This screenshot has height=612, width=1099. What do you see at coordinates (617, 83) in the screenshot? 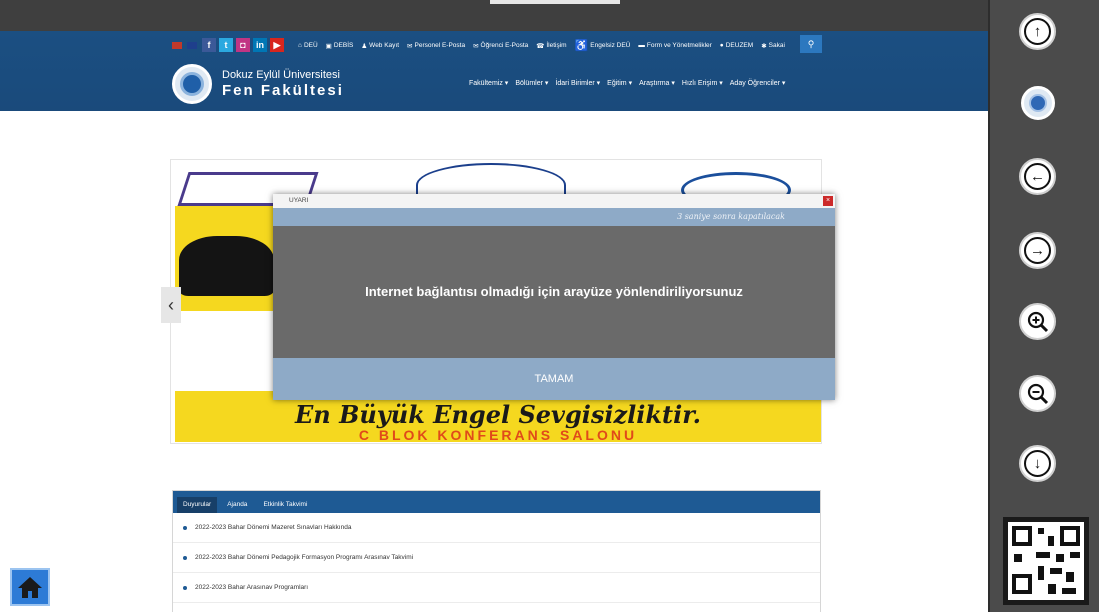
I see `nav-label: Eğitim` at bounding box center [617, 83].